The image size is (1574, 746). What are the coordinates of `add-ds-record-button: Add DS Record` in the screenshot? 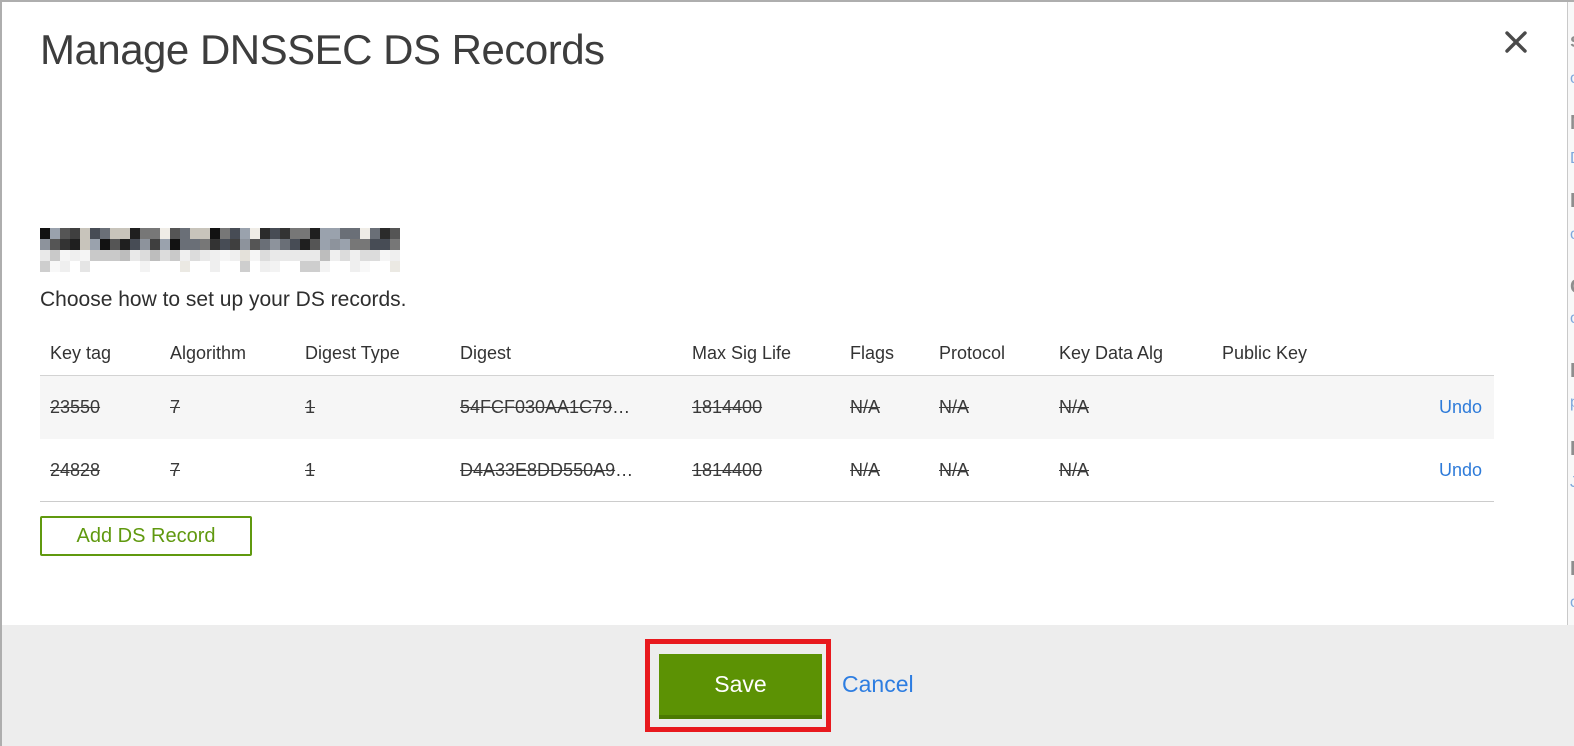 It's located at (146, 536).